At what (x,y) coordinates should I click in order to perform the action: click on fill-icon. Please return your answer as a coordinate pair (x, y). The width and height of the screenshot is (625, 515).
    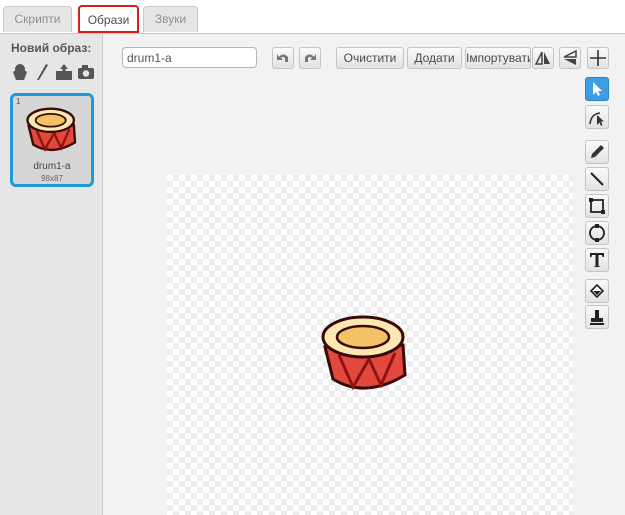
    Looking at the image, I should click on (597, 291).